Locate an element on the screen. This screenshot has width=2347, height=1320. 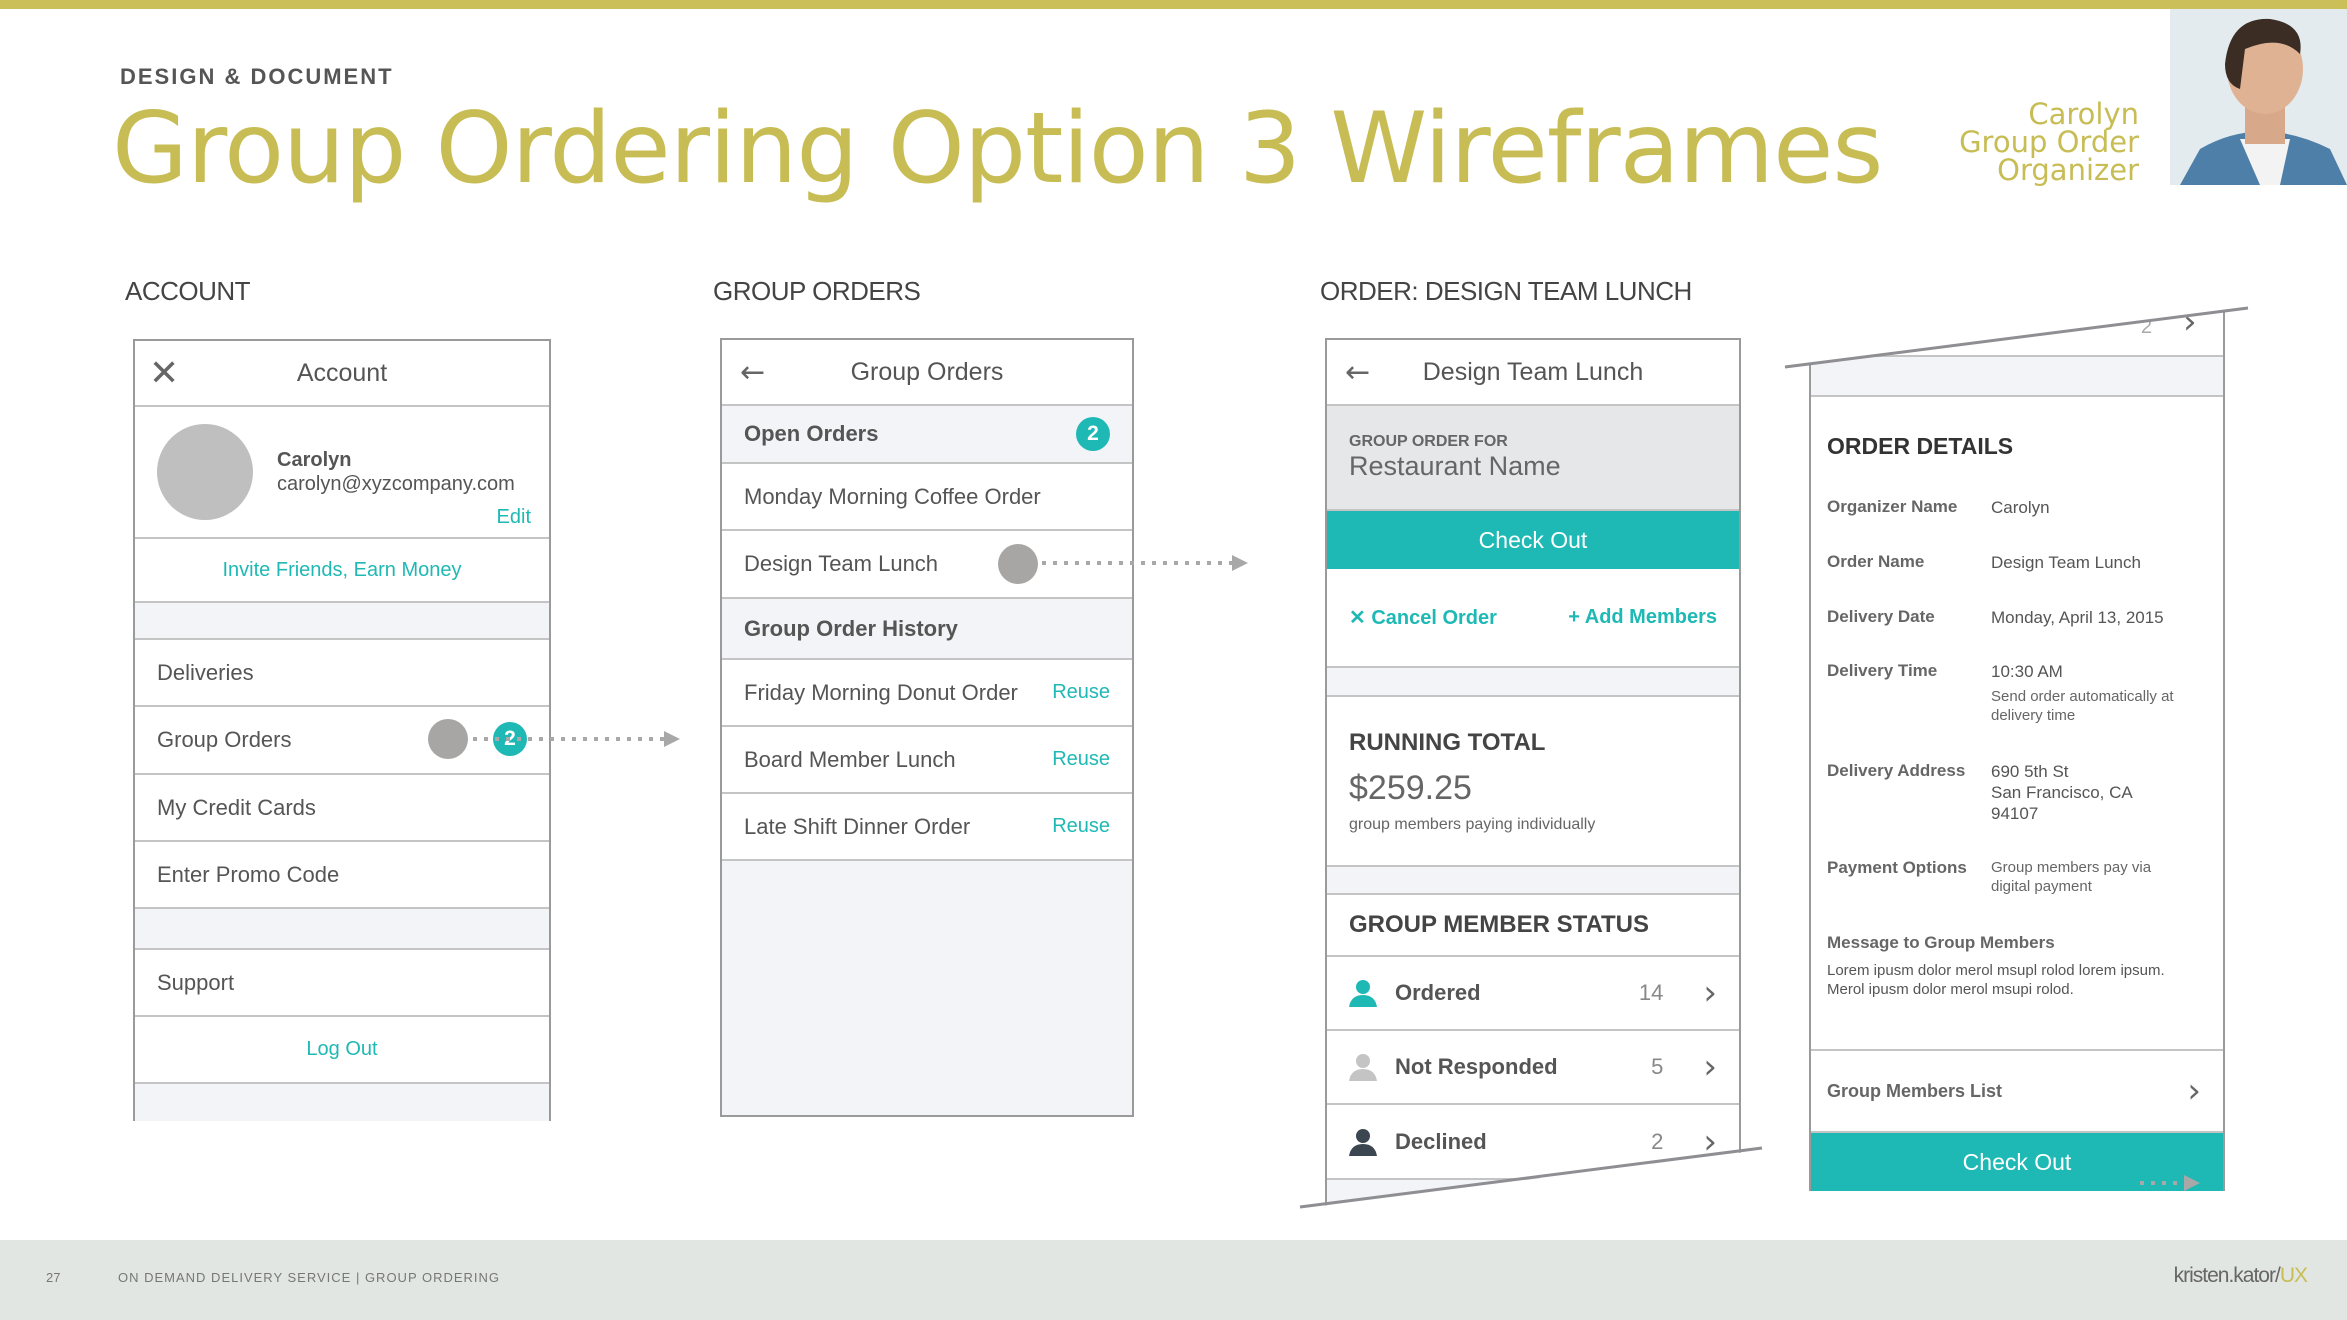
brand-accent: UX is located at coordinates (2293, 1275).